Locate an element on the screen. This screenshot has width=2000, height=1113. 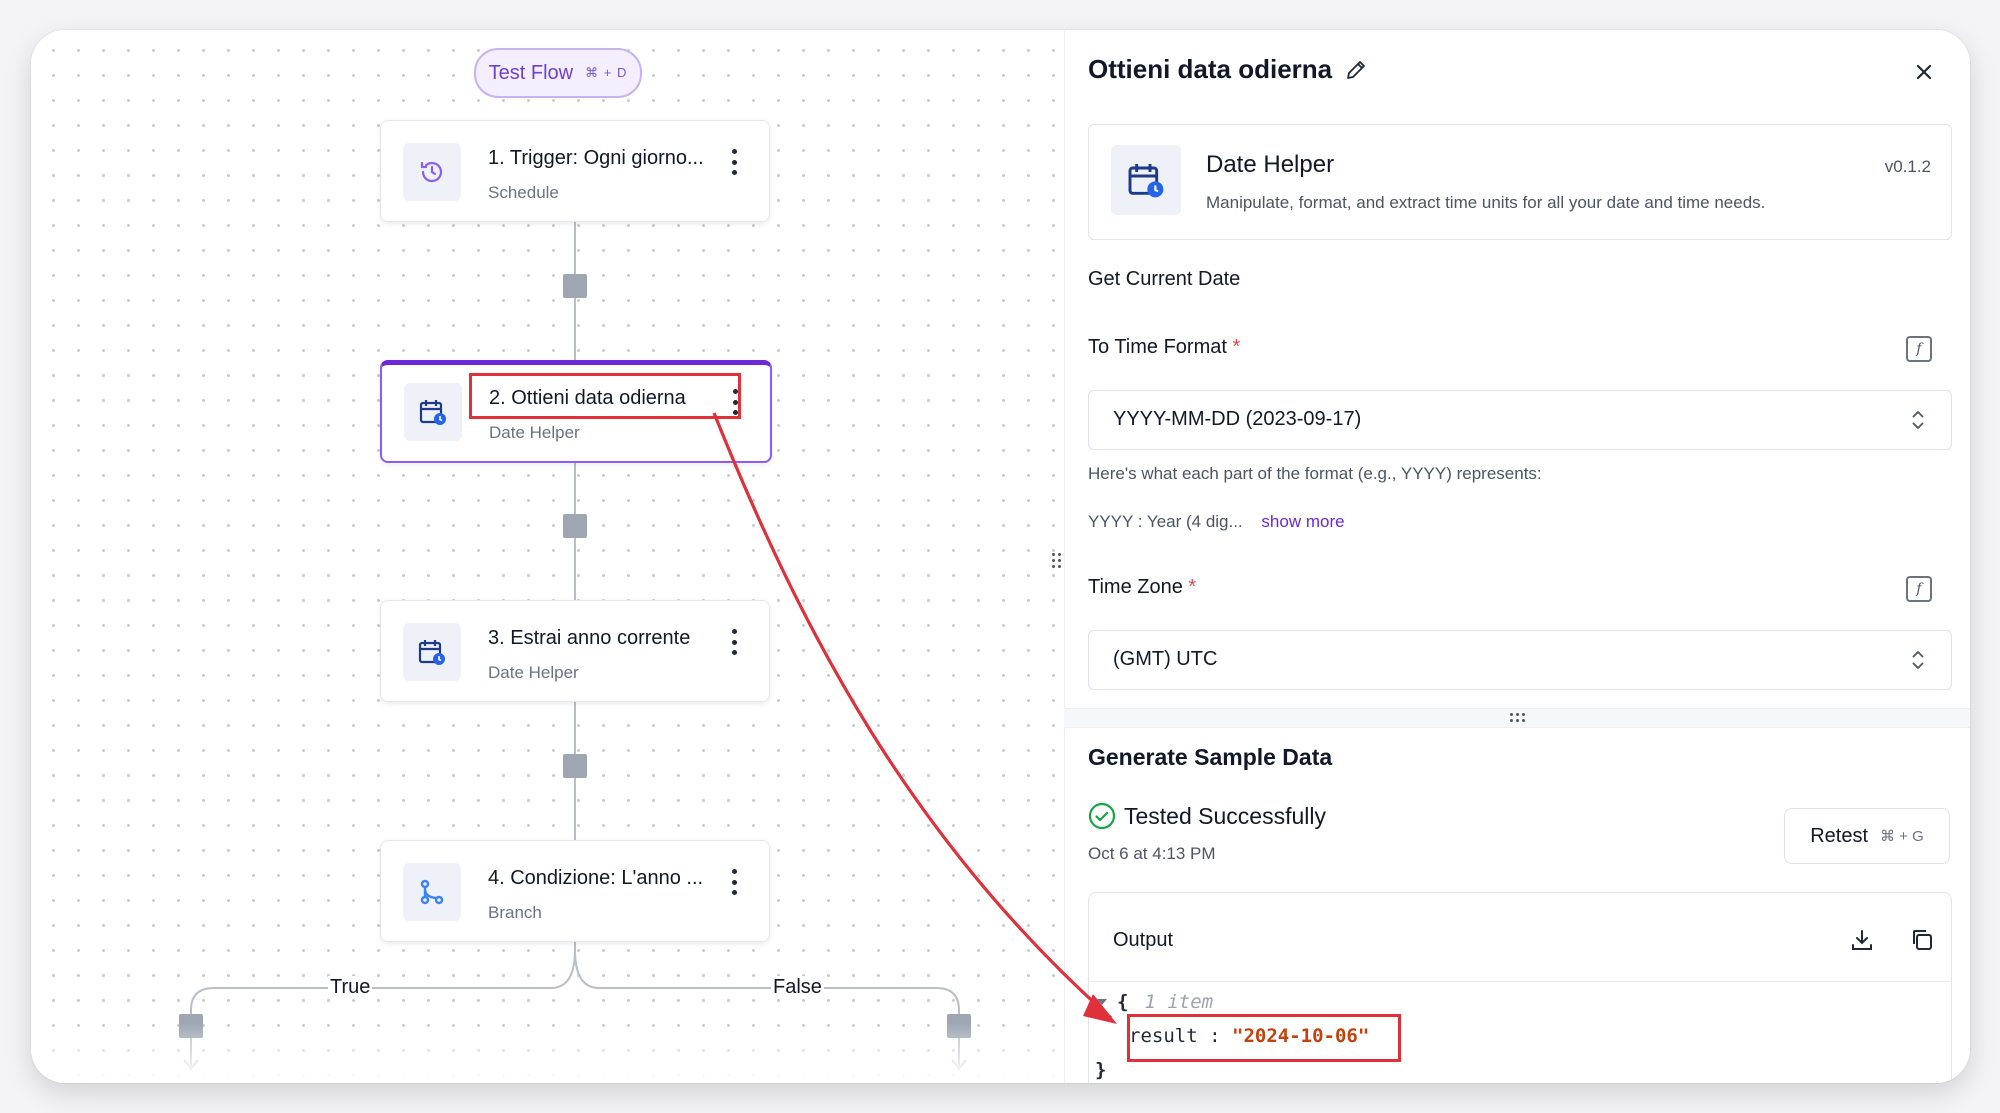
branch-icon is located at coordinates (432, 892).